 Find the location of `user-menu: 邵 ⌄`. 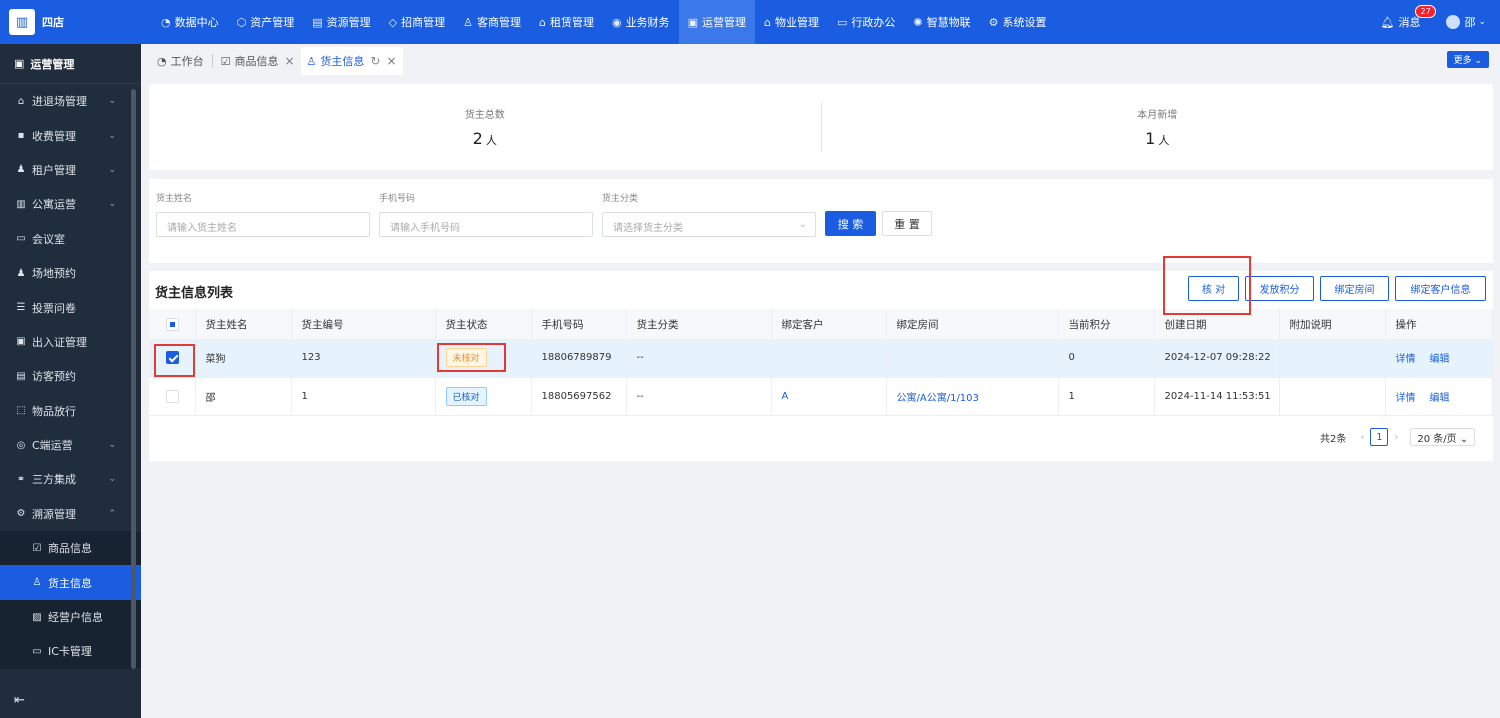

user-menu: 邵 ⌄ is located at coordinates (1466, 22).